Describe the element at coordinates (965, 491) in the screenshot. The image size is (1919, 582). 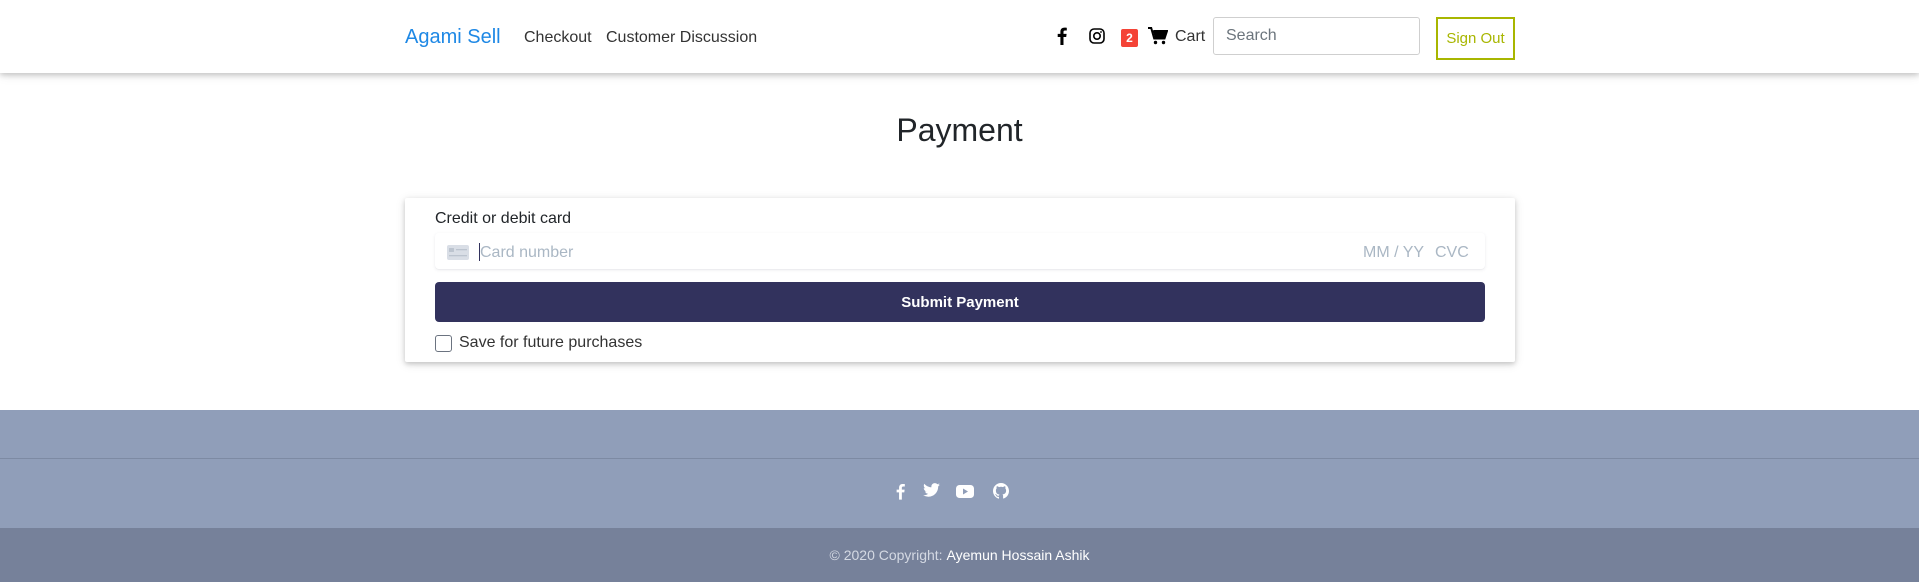
I see `youtube-icon` at that location.